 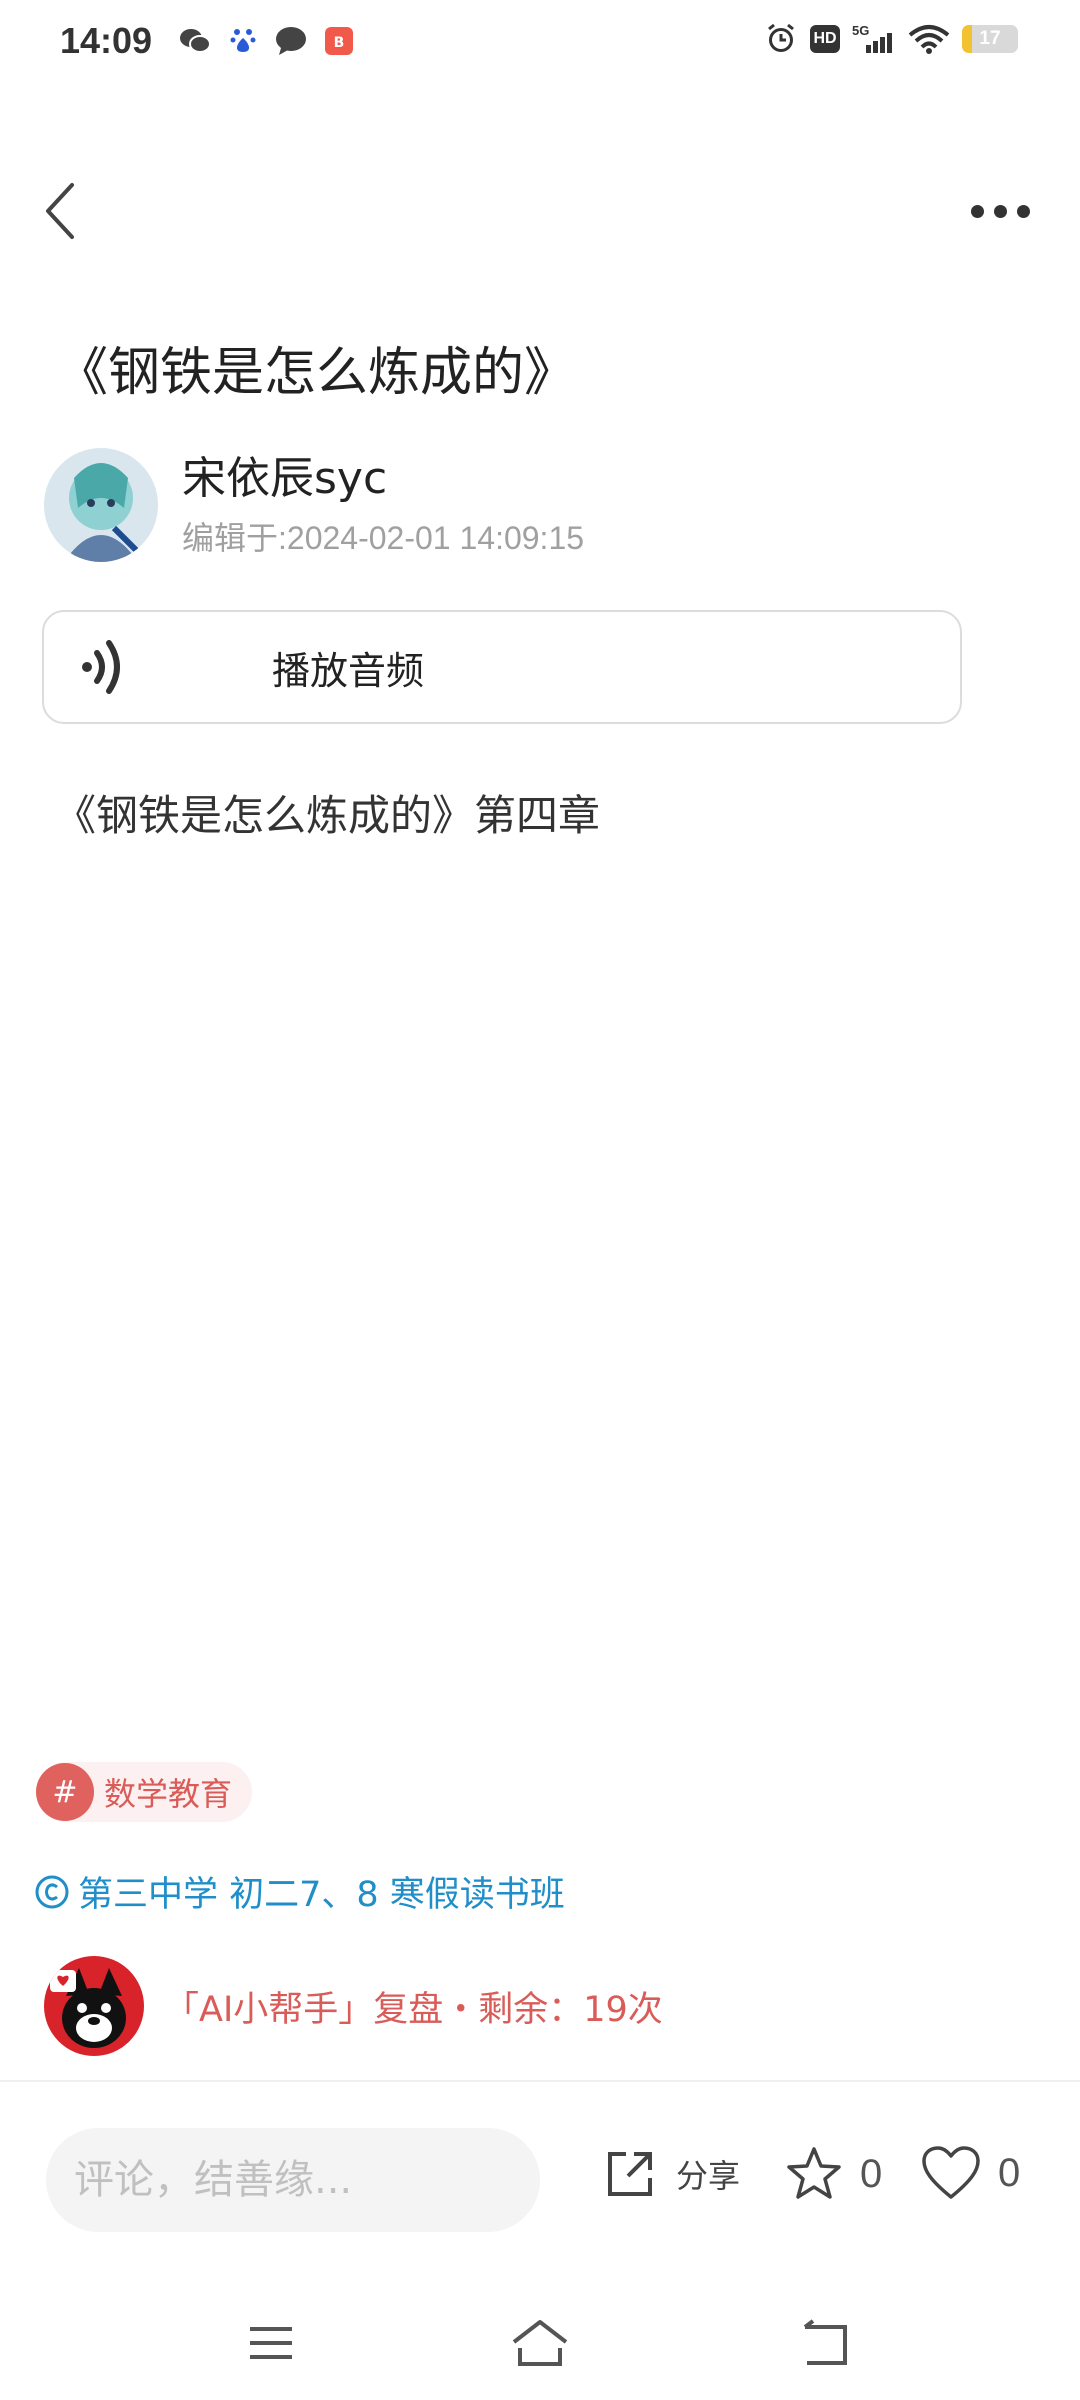 What do you see at coordinates (52, 1891) in the screenshot?
I see `copyright-circle-icon` at bounding box center [52, 1891].